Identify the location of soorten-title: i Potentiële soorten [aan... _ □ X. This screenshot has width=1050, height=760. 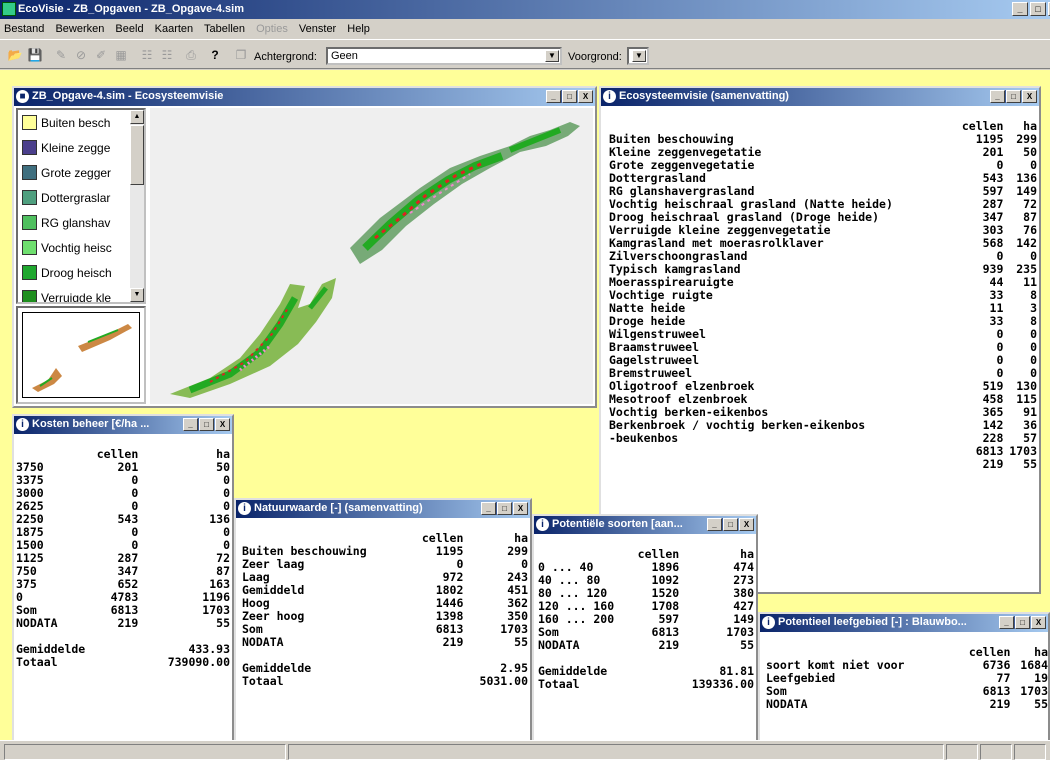
(645, 525).